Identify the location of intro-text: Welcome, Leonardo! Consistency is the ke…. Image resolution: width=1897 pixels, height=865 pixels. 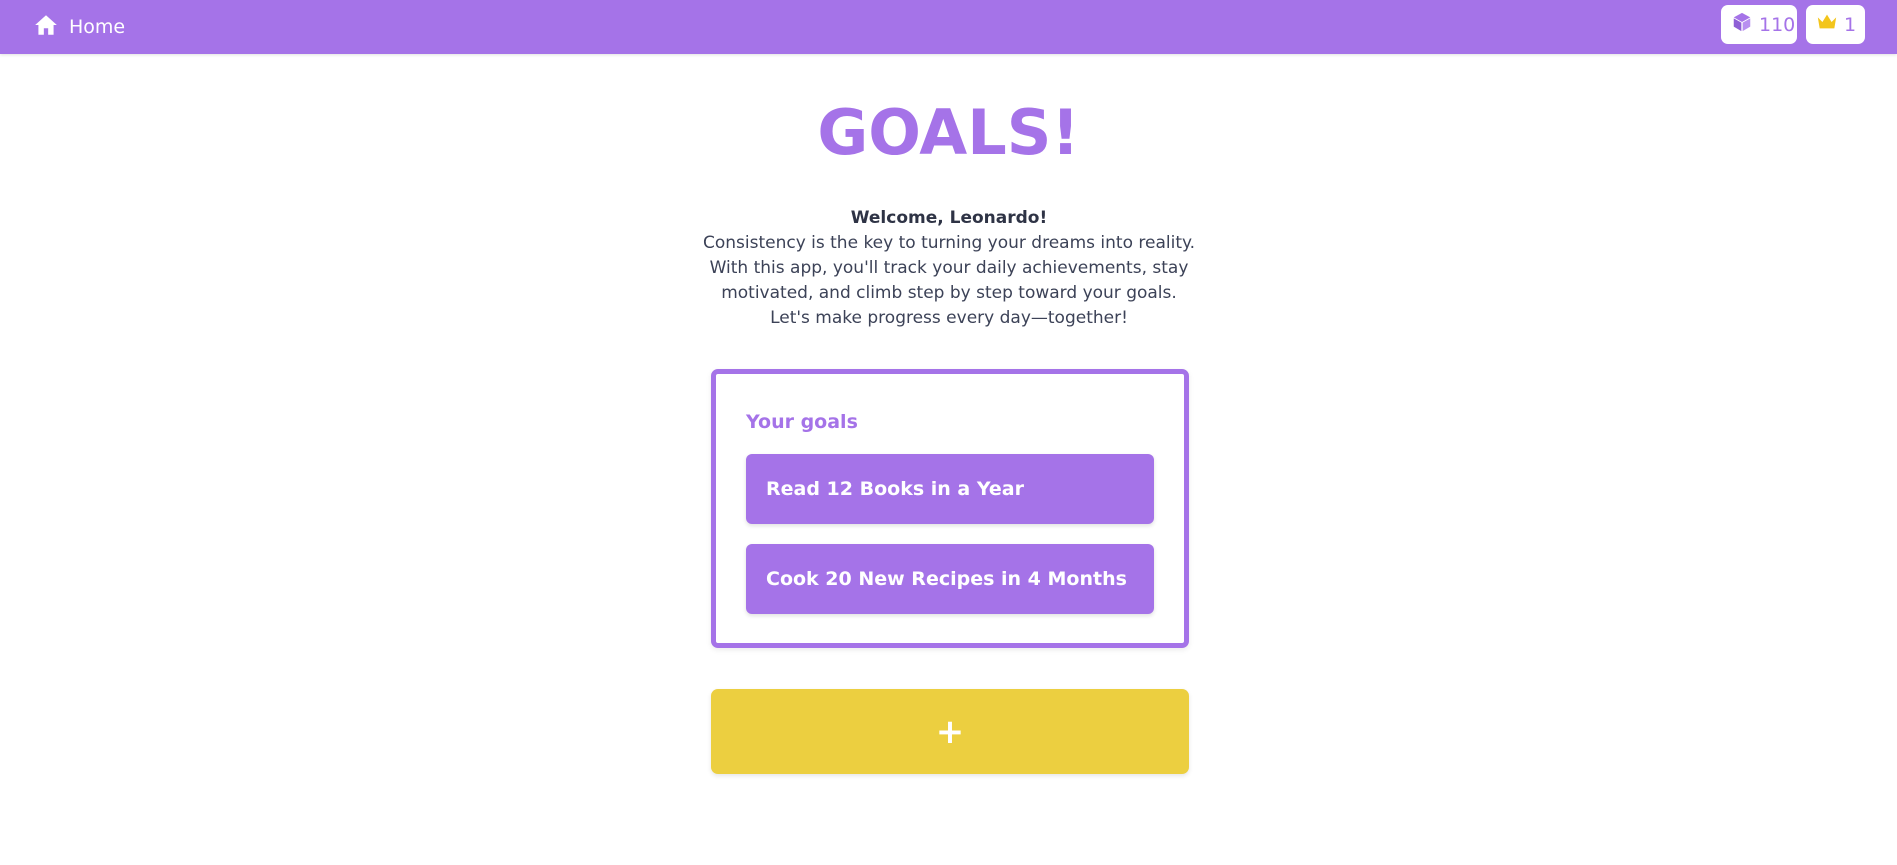
(949, 268).